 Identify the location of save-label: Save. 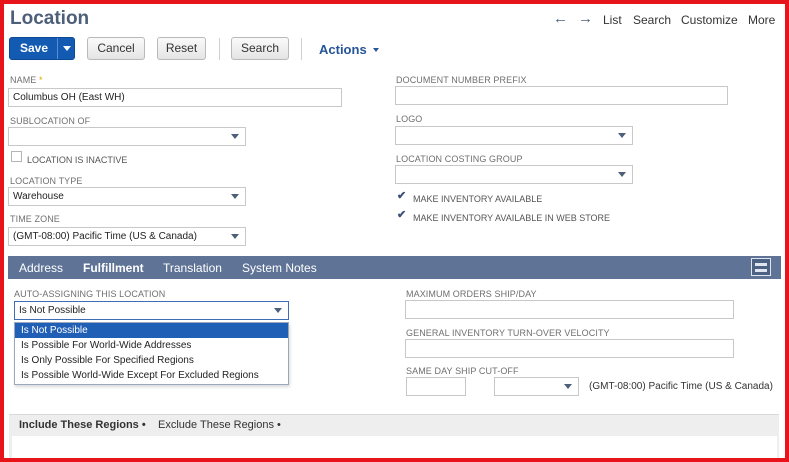
(34, 48).